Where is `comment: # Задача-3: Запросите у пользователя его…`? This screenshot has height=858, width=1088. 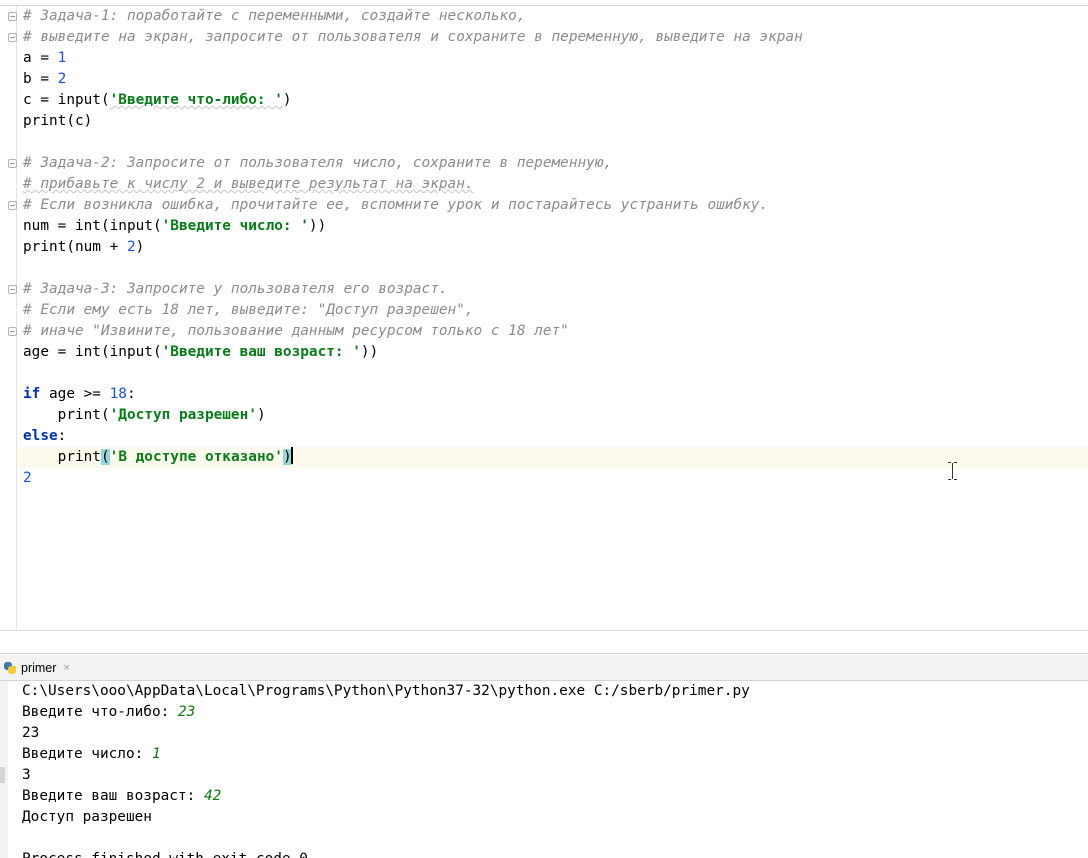
comment: # Задача-3: Запросите у пользователя его… is located at coordinates (235, 289).